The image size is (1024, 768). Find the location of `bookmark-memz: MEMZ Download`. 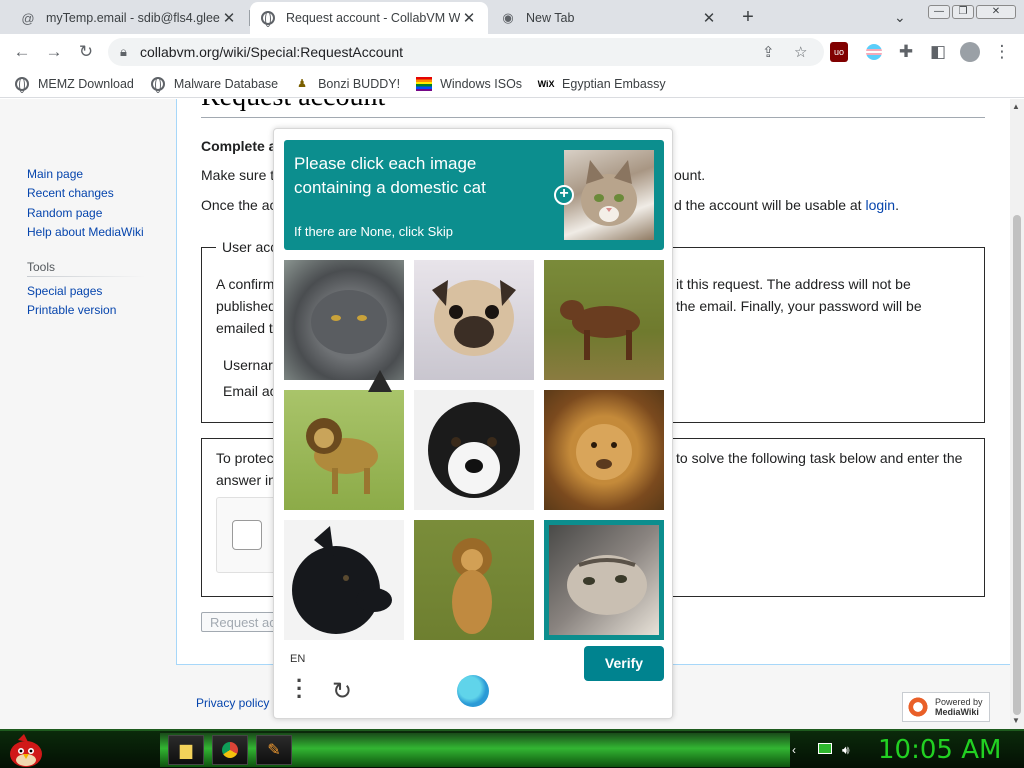

bookmark-memz: MEMZ Download is located at coordinates (74, 84).